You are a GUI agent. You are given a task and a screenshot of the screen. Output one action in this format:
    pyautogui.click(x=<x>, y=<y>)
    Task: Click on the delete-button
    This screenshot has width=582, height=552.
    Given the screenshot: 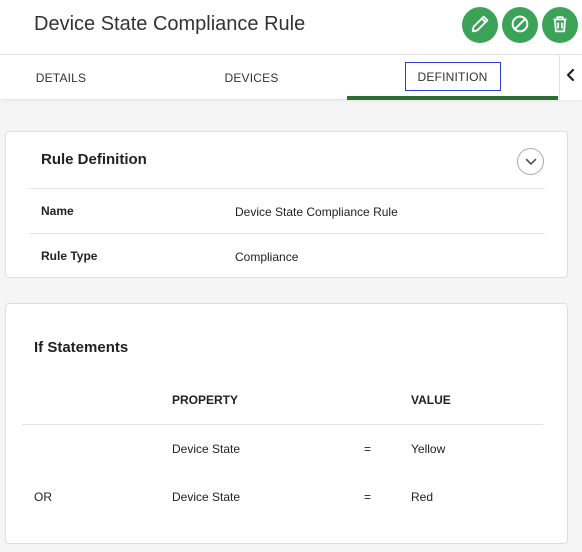 What is the action you would take?
    pyautogui.click(x=560, y=25)
    